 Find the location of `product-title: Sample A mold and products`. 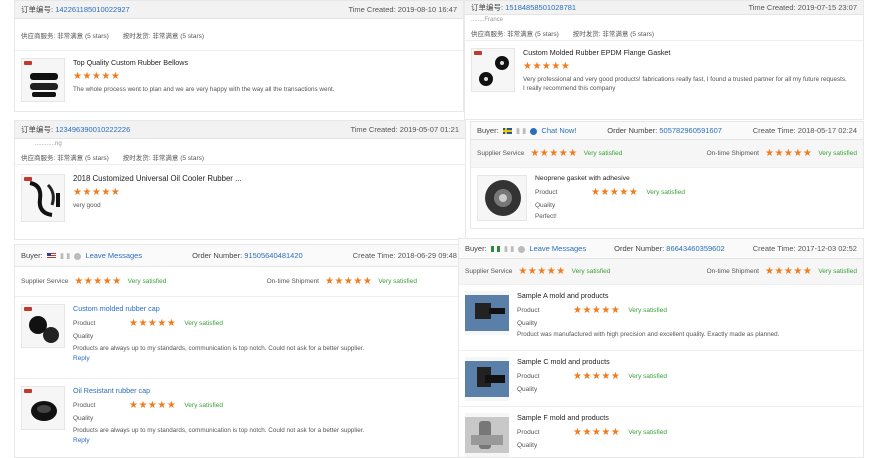

product-title: Sample A mold and products is located at coordinates (648, 295).